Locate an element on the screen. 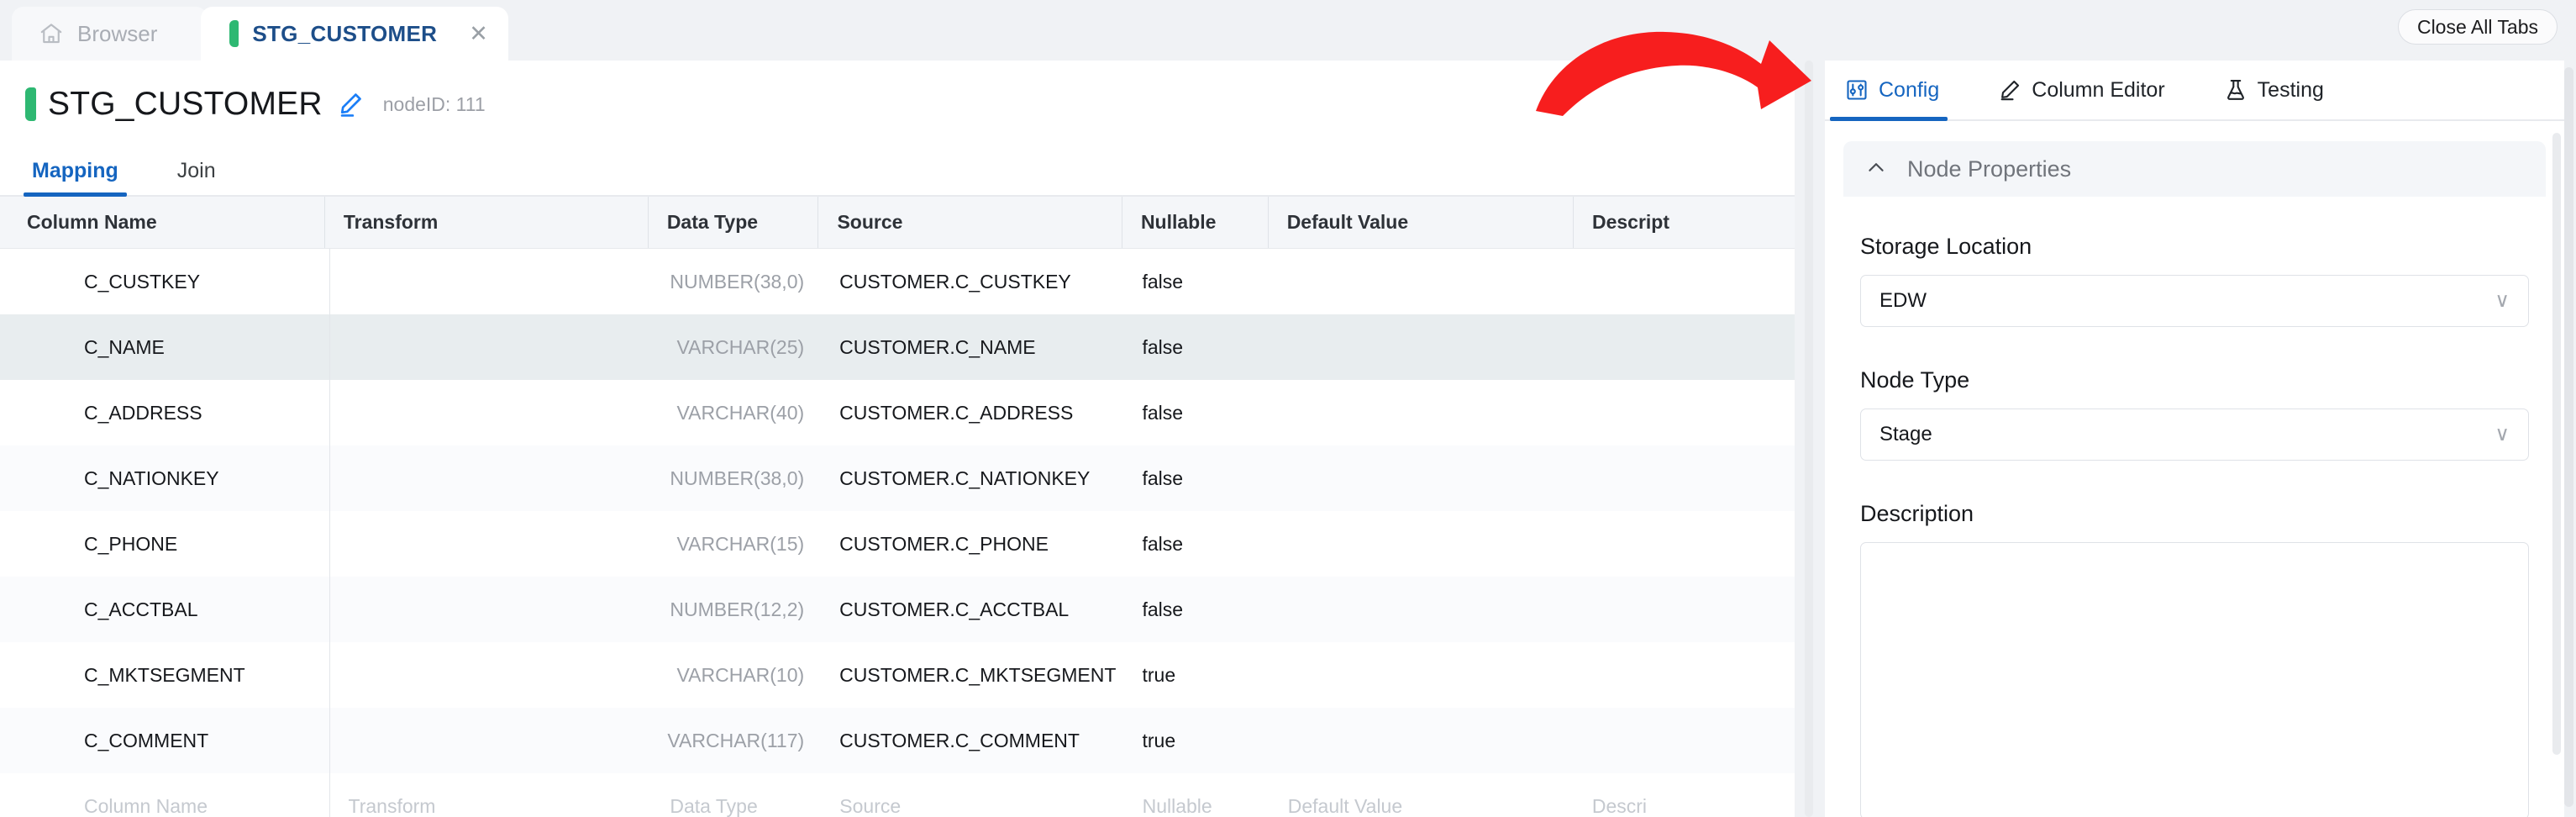 The height and width of the screenshot is (817, 2576). cell-column-name: C_ACCTBAL is located at coordinates (164, 610).